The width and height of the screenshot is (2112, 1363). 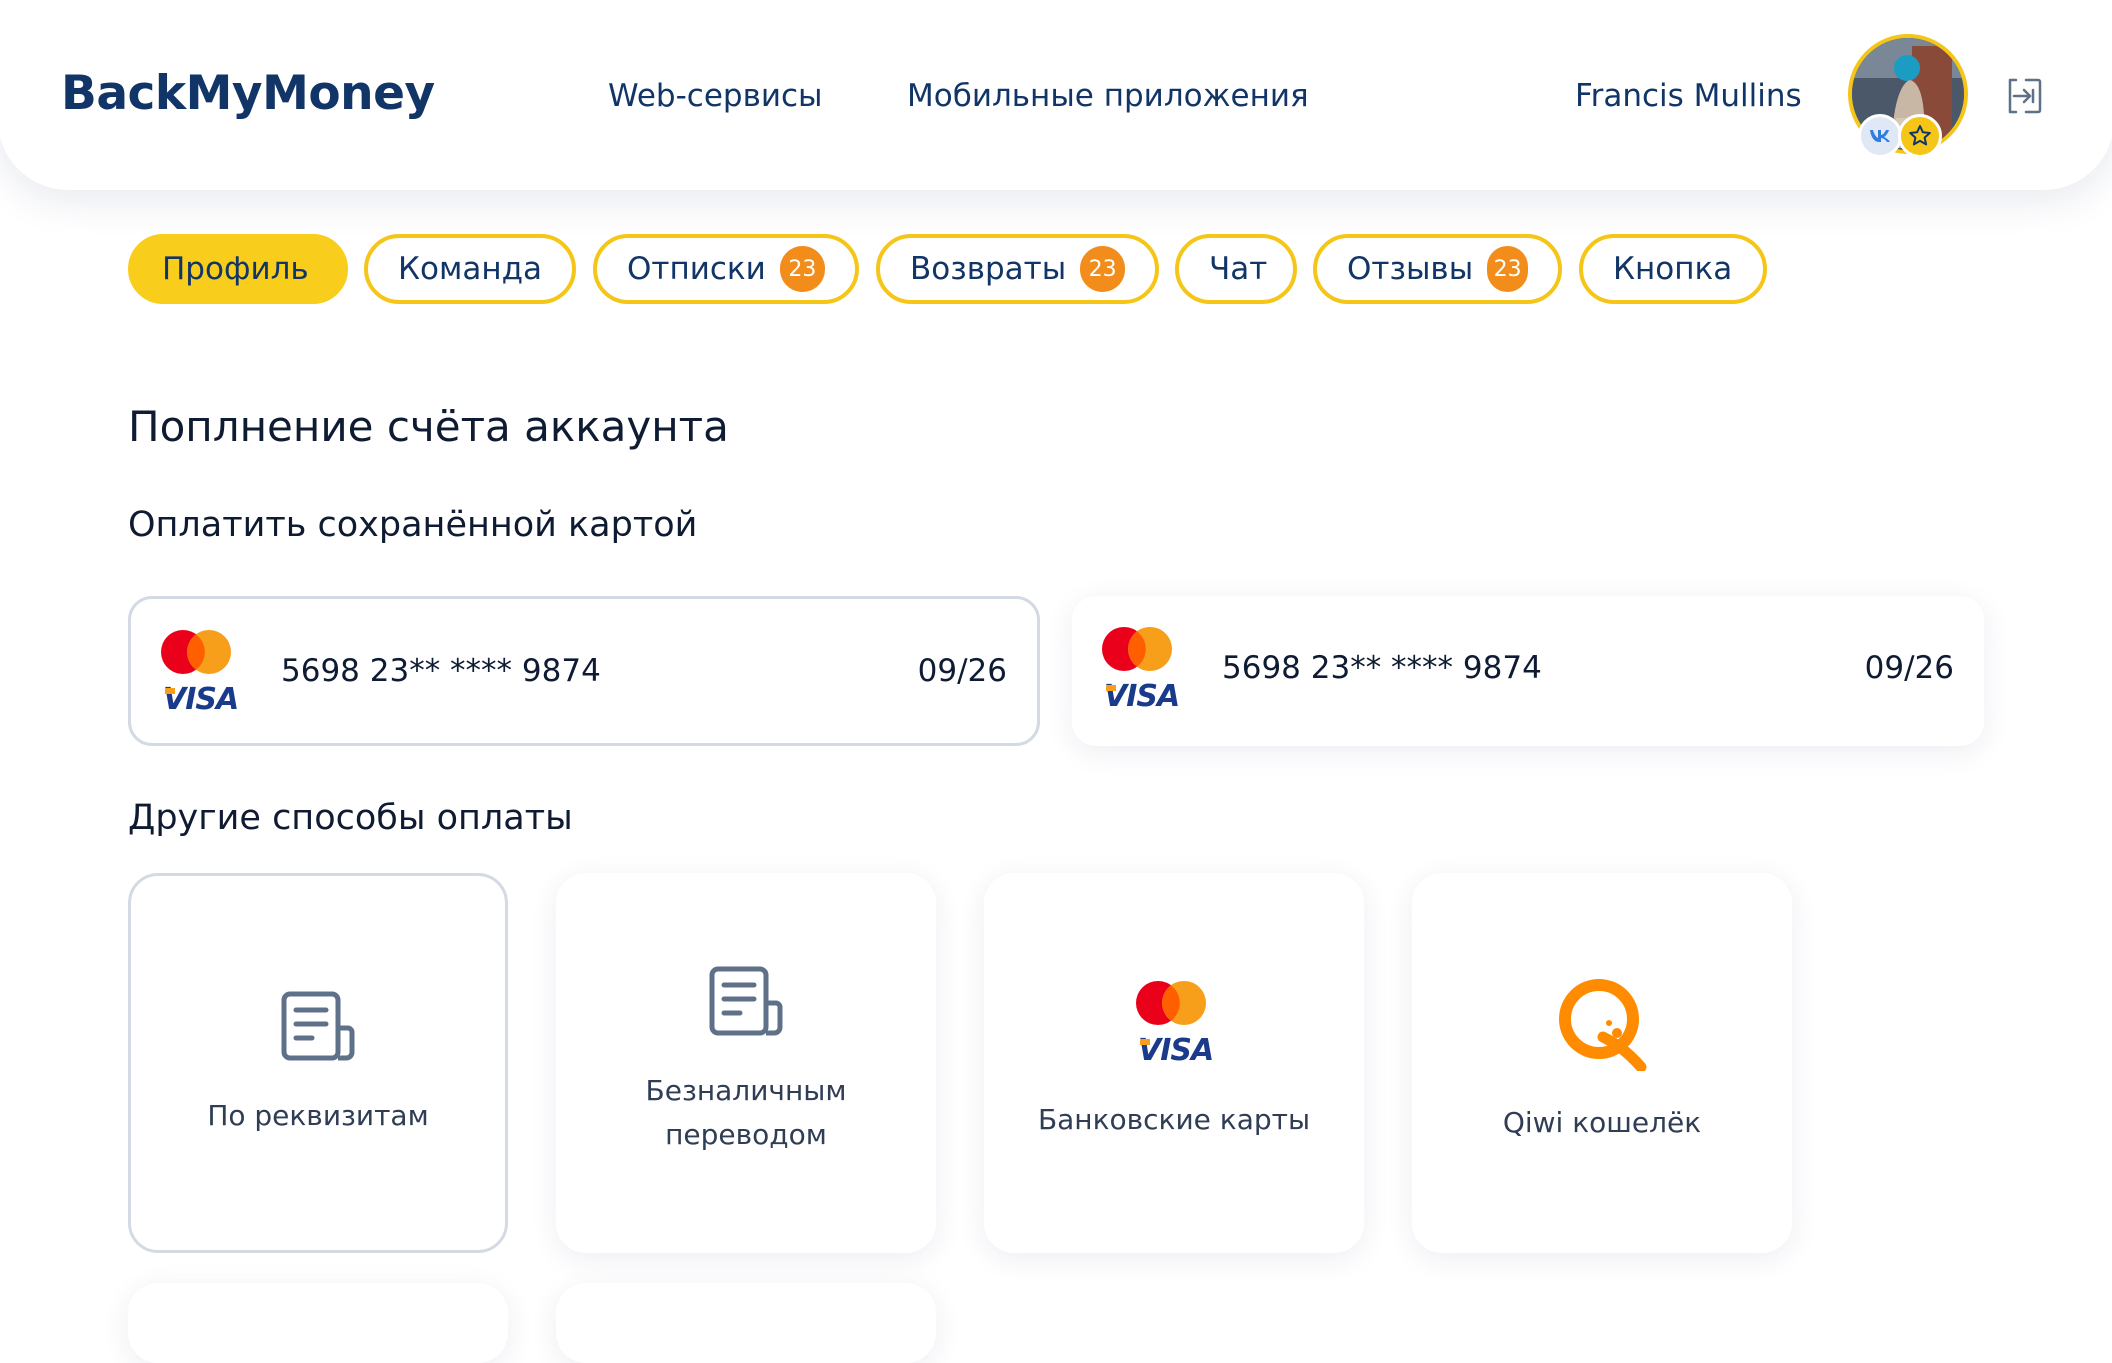 What do you see at coordinates (1880, 136) in the screenshot?
I see `vk-icon` at bounding box center [1880, 136].